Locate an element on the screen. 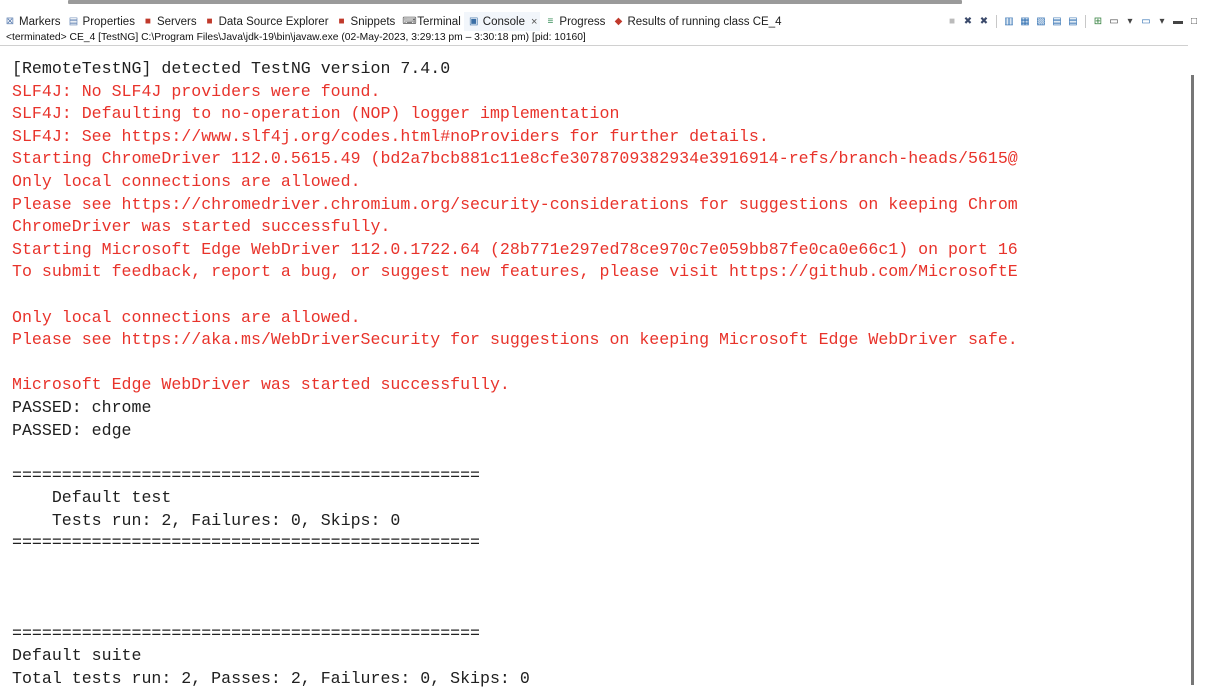 The width and height of the screenshot is (1205, 690). tab-label: Snippets is located at coordinates (373, 21).